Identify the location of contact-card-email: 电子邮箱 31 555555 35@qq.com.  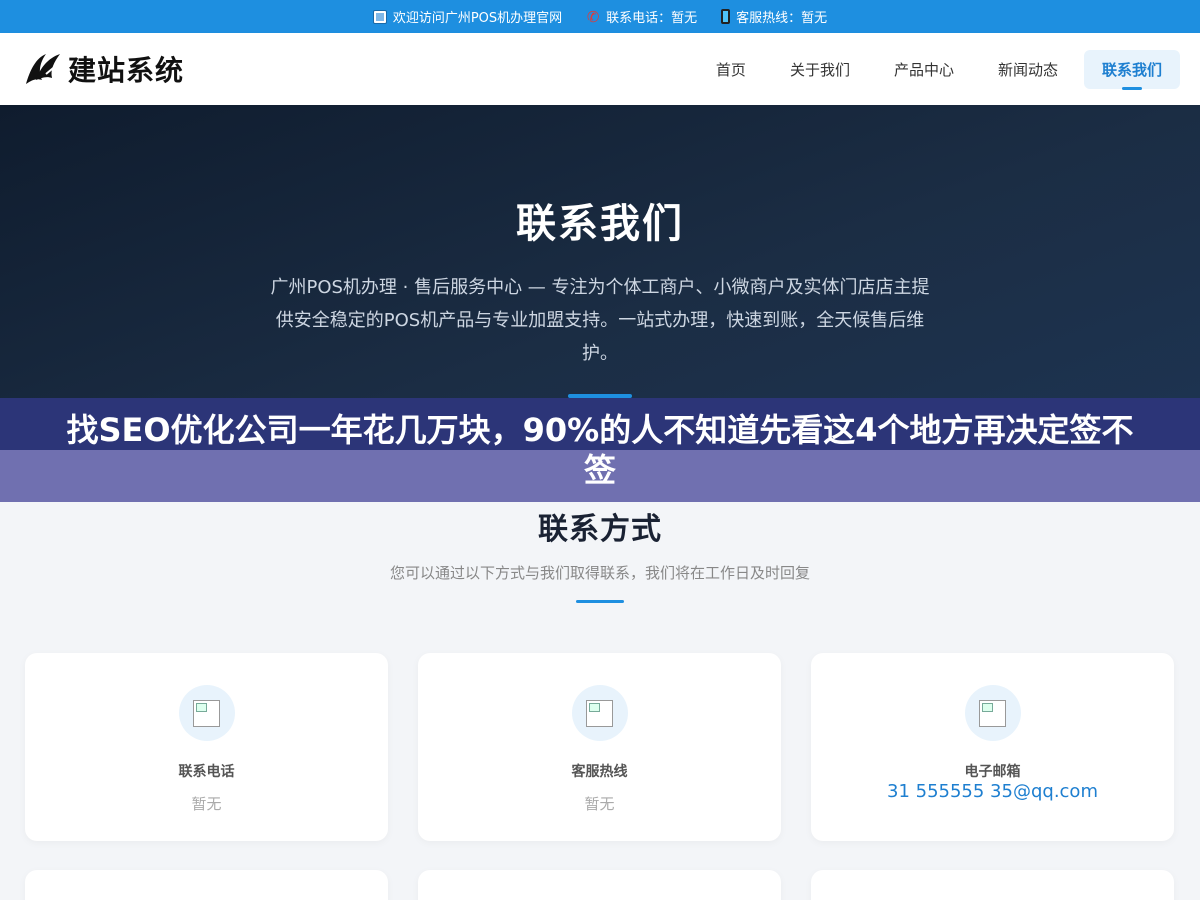
(992, 747).